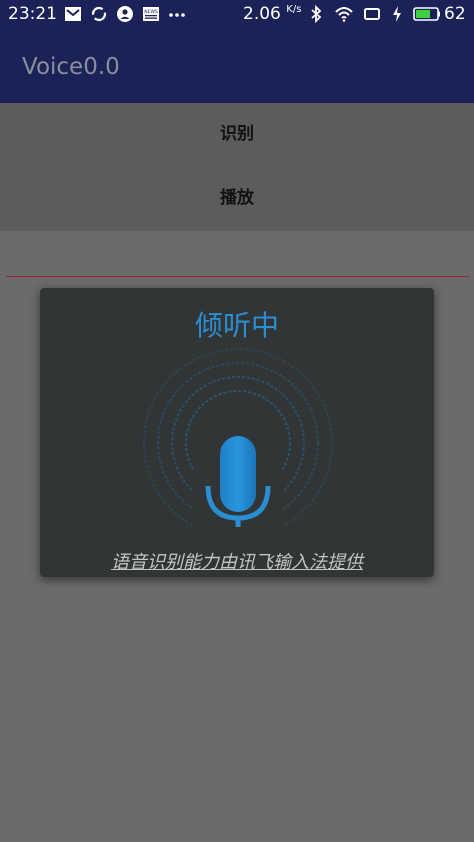 Image resolution: width=474 pixels, height=842 pixels. Describe the element at coordinates (262, 14) in the screenshot. I see `network-speed-value: 2.06` at that location.